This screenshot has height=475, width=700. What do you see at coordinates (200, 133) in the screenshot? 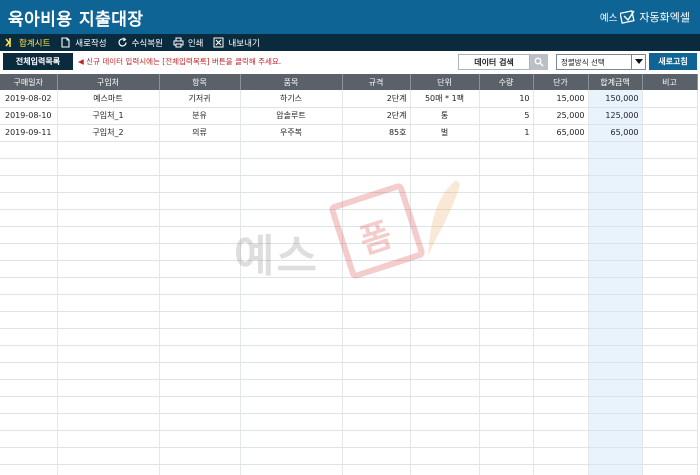
I see `cell-category: 의류` at bounding box center [200, 133].